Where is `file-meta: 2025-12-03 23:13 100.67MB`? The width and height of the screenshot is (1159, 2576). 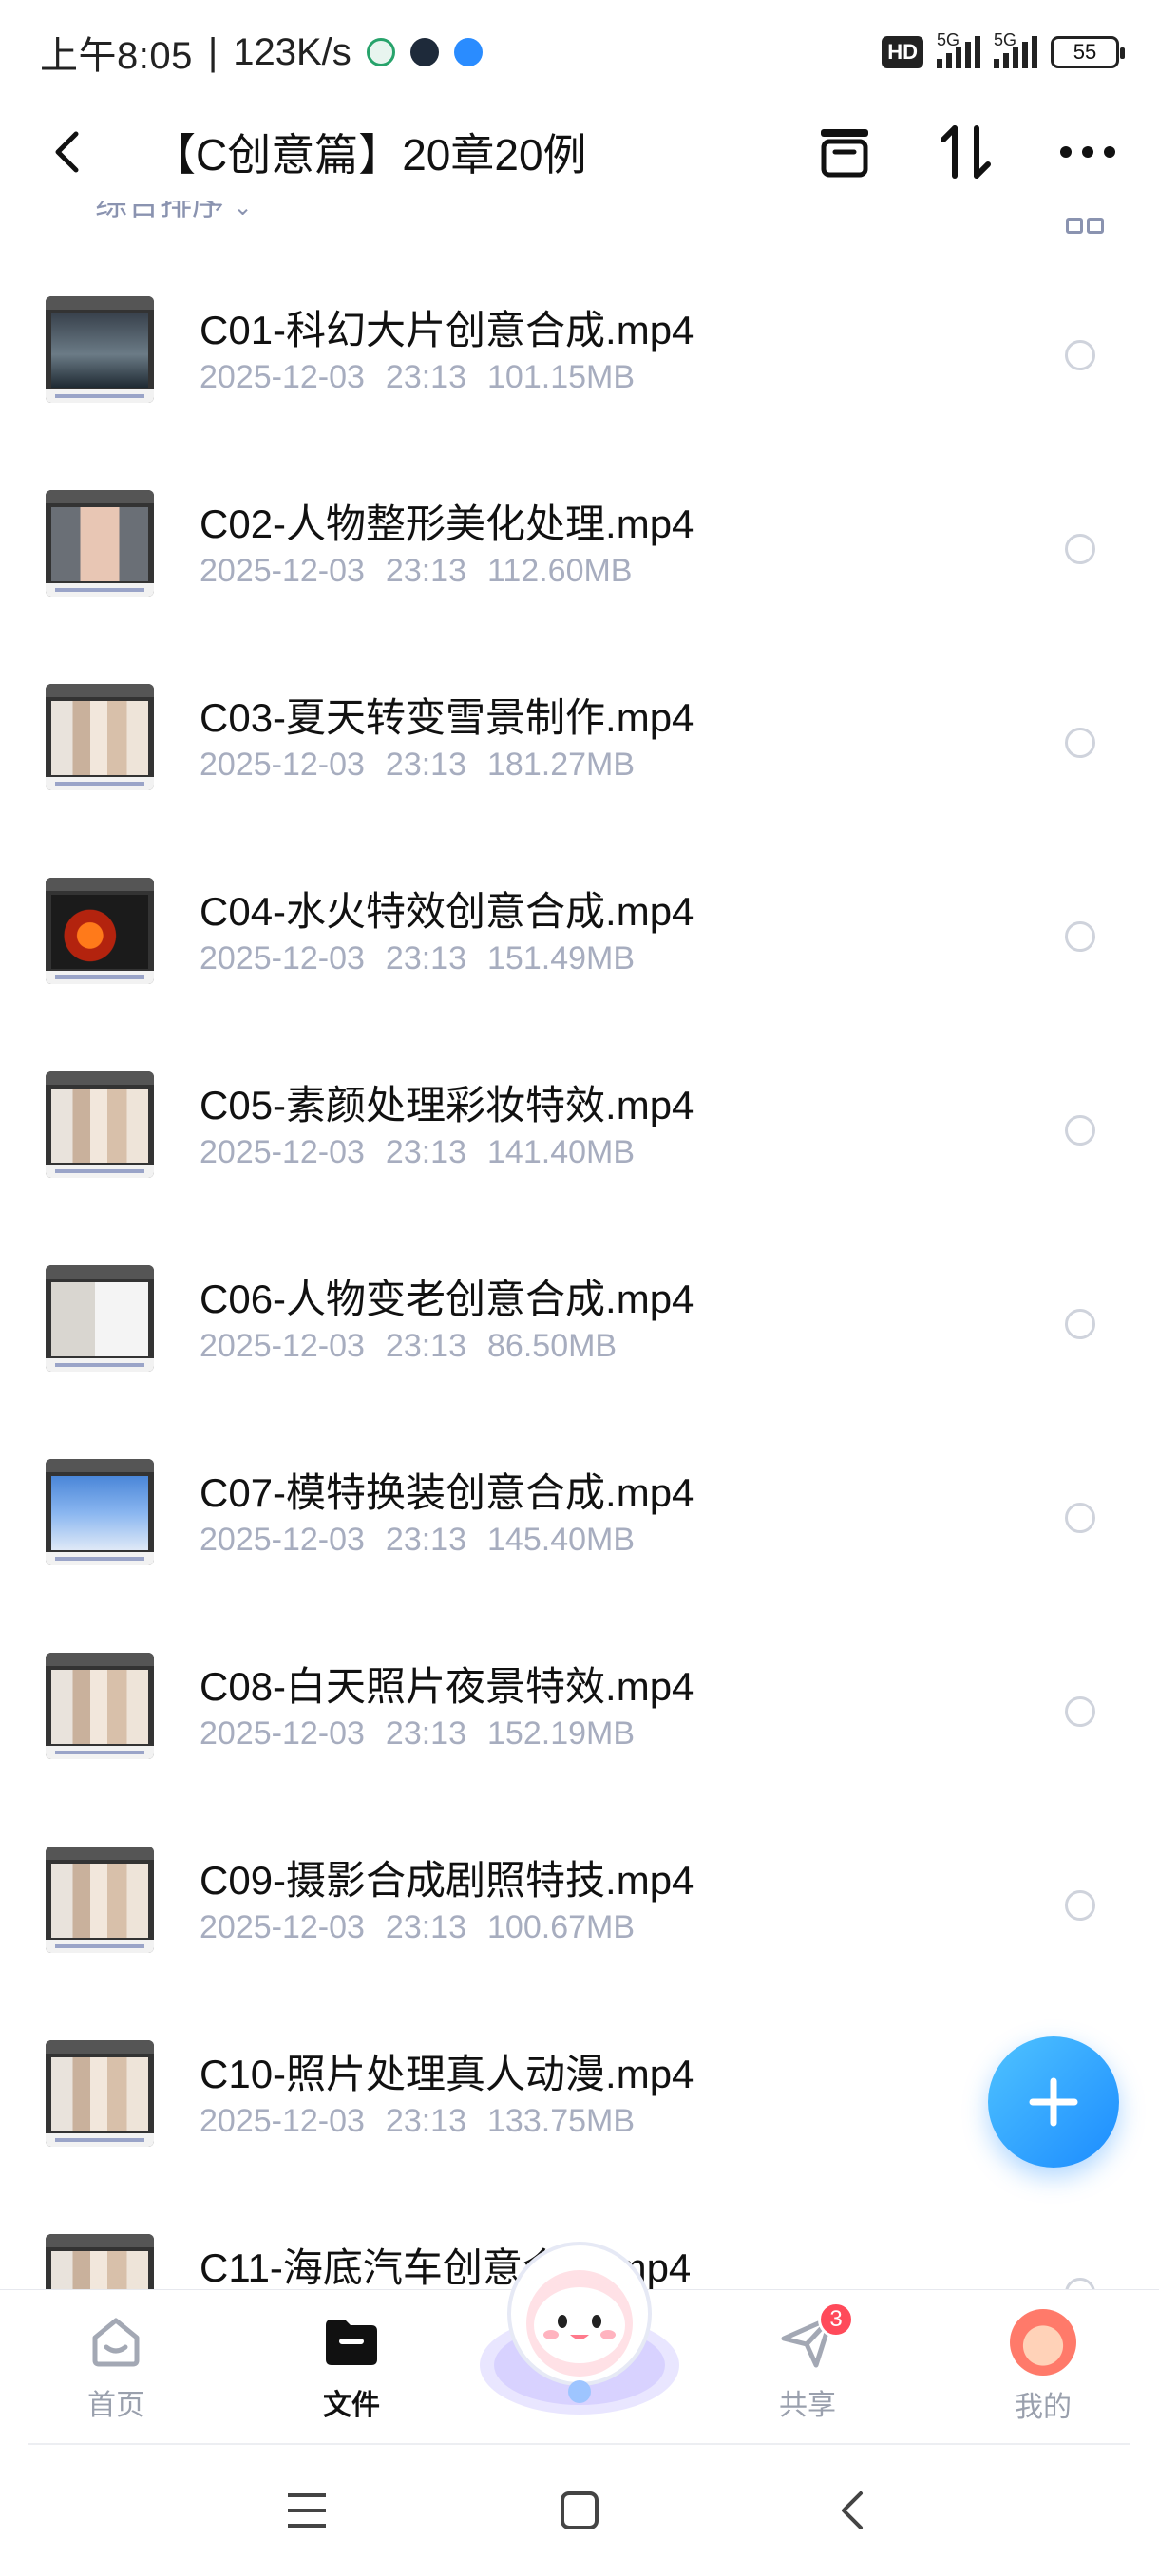 file-meta: 2025-12-03 23:13 100.67MB is located at coordinates (417, 1927).